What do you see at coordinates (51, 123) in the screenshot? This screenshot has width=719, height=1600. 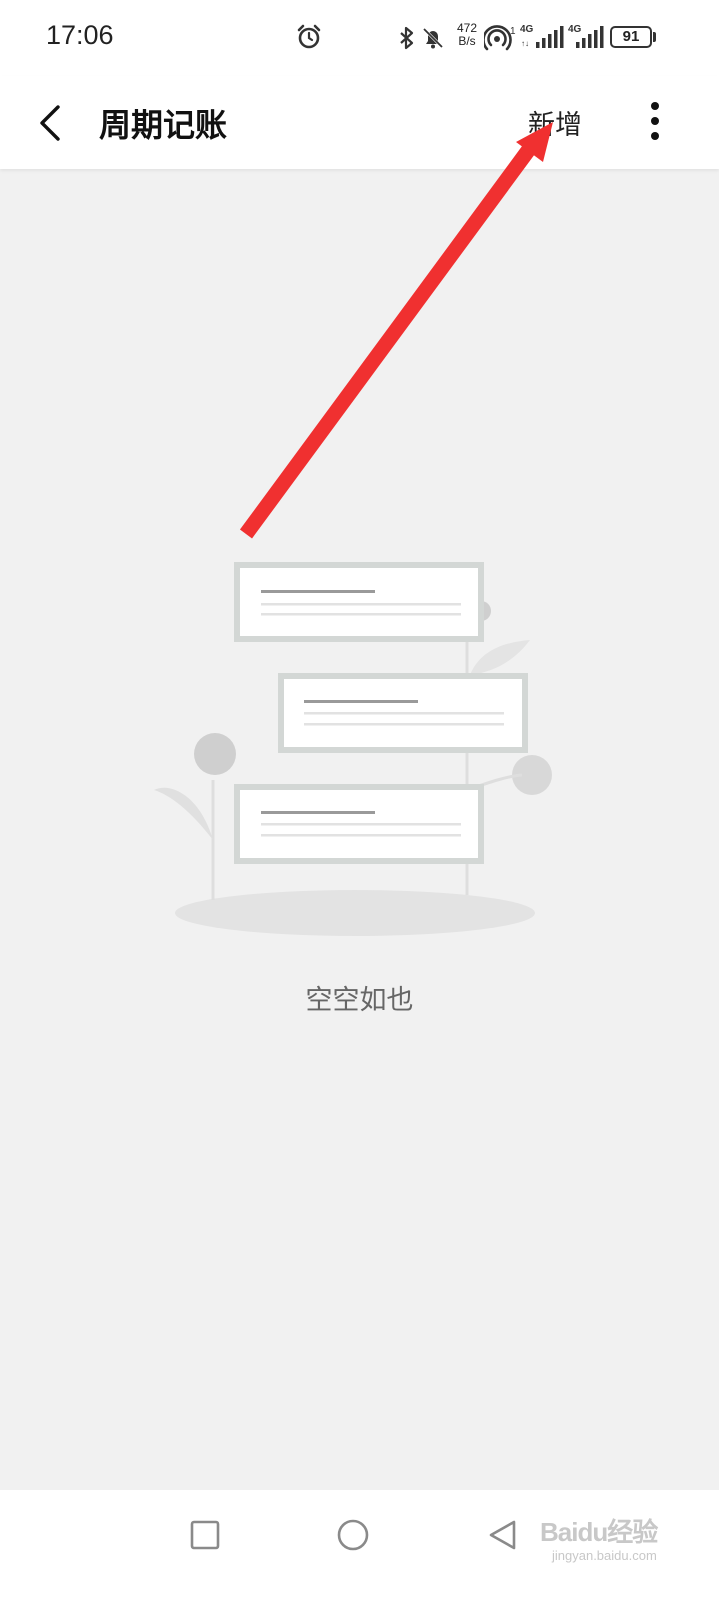 I see `chevron-left-icon` at bounding box center [51, 123].